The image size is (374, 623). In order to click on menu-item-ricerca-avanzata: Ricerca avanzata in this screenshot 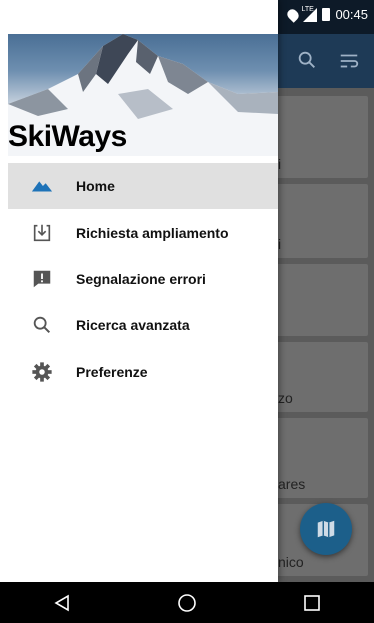, I will do `click(143, 325)`.